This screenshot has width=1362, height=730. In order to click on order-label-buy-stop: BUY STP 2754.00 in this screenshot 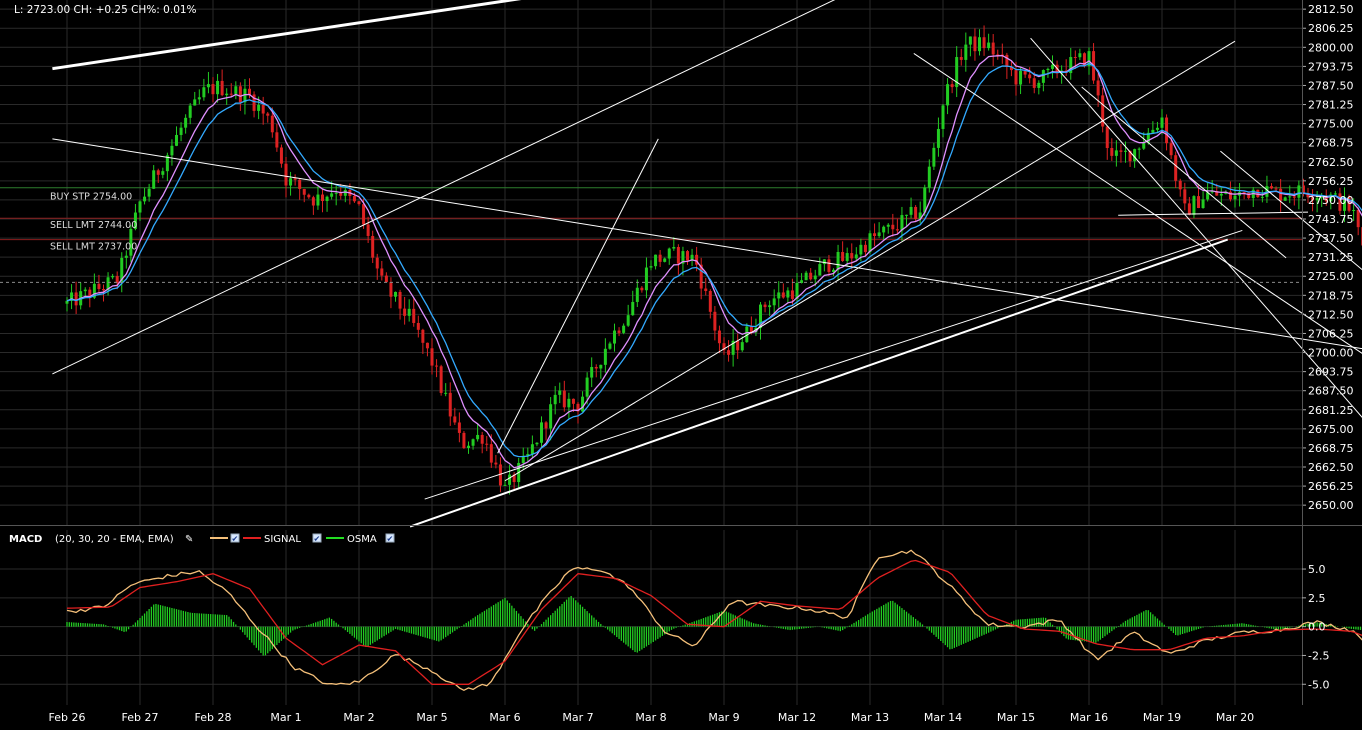, I will do `click(91, 197)`.